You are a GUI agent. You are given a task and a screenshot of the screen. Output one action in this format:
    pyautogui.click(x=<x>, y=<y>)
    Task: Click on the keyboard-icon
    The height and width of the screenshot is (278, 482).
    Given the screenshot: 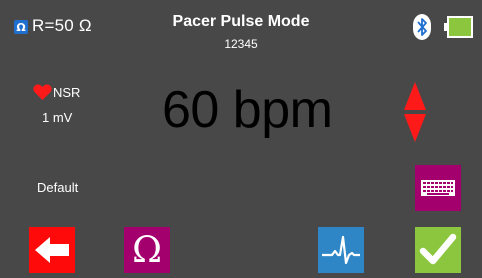 What is the action you would take?
    pyautogui.click(x=438, y=188)
    